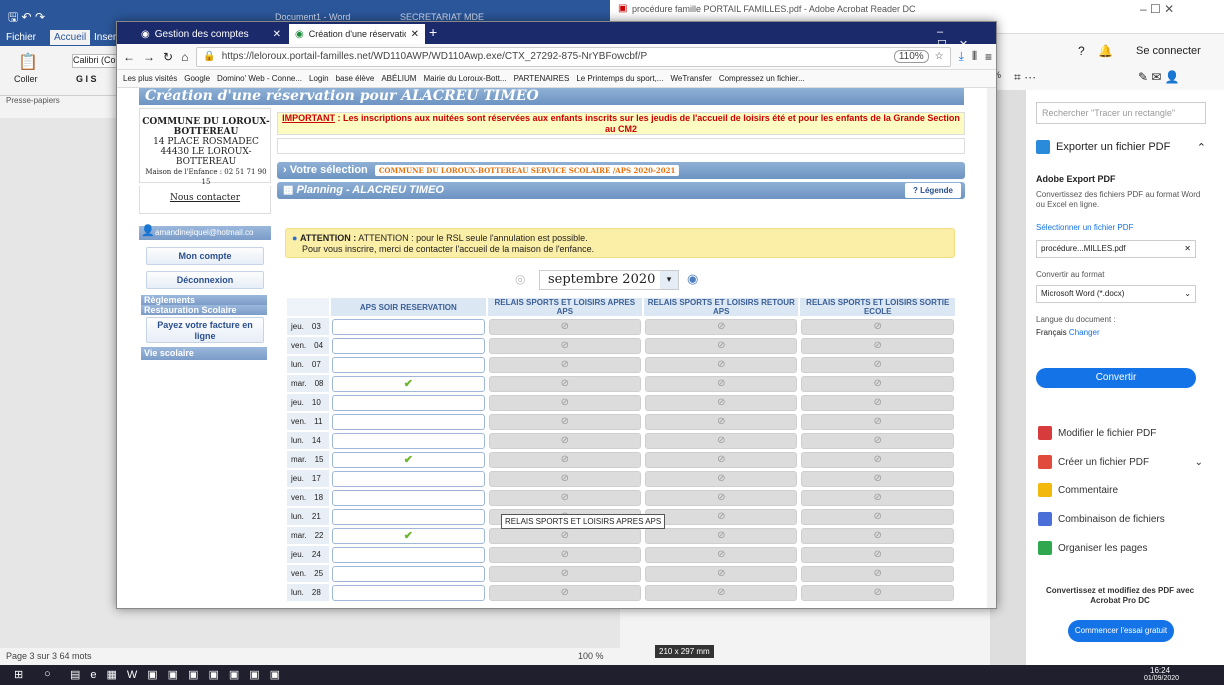 The width and height of the screenshot is (1224, 685). What do you see at coordinates (28, 62) in the screenshot?
I see `paste-icon: 📋` at bounding box center [28, 62].